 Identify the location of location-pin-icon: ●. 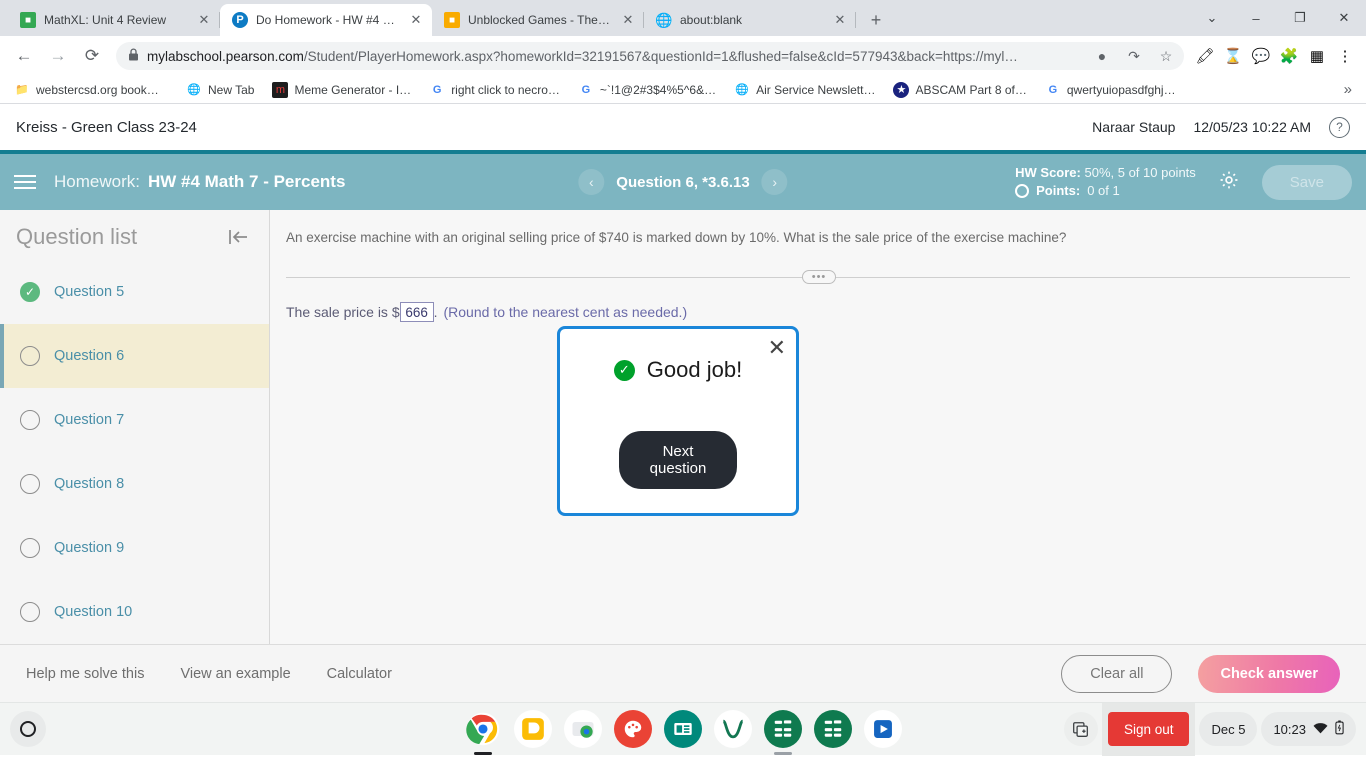
(1102, 56).